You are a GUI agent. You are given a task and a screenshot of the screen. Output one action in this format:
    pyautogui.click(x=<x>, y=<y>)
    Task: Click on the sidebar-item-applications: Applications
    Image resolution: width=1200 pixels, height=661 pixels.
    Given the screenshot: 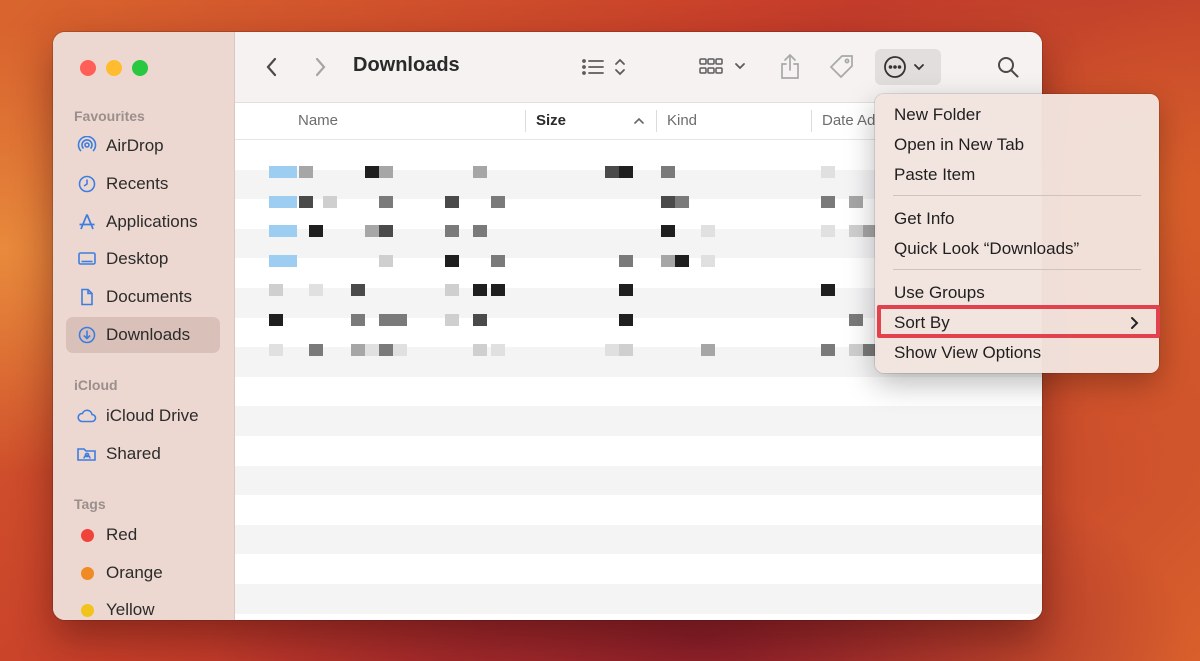 What is the action you would take?
    pyautogui.click(x=143, y=222)
    